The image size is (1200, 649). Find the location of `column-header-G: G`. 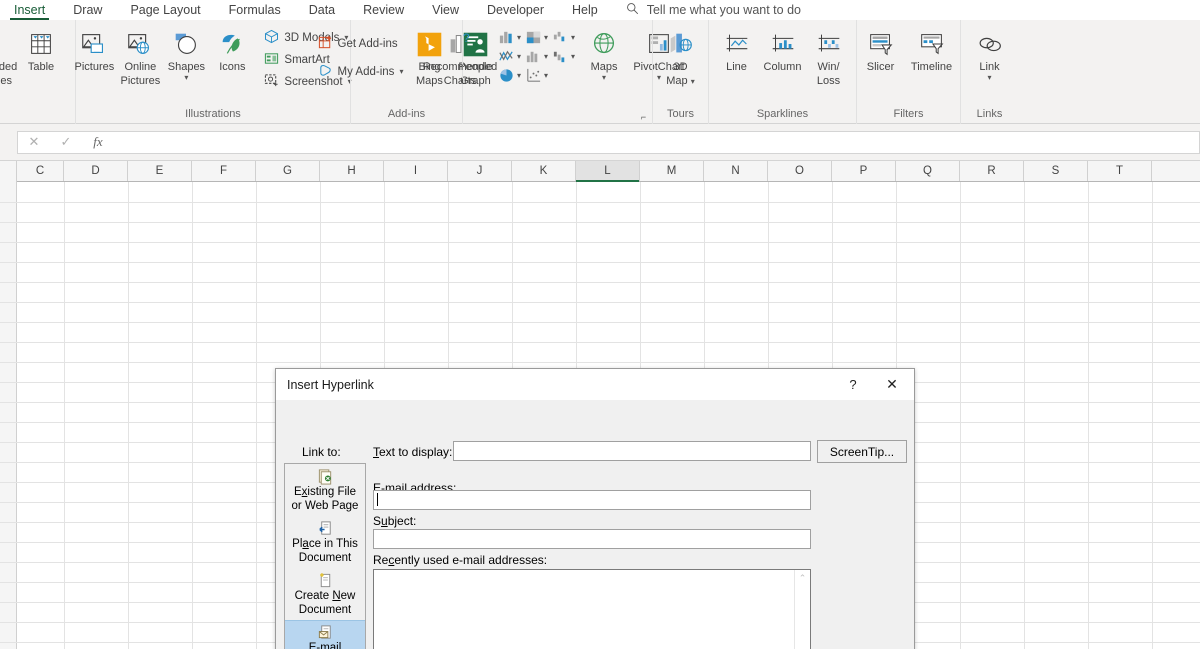

column-header-G: G is located at coordinates (288, 171).